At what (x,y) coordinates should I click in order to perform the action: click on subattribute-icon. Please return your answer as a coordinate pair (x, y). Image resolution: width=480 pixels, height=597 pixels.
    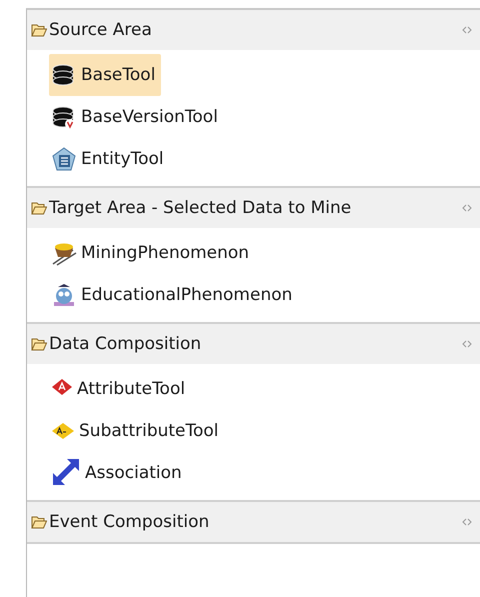
    Looking at the image, I should click on (63, 431).